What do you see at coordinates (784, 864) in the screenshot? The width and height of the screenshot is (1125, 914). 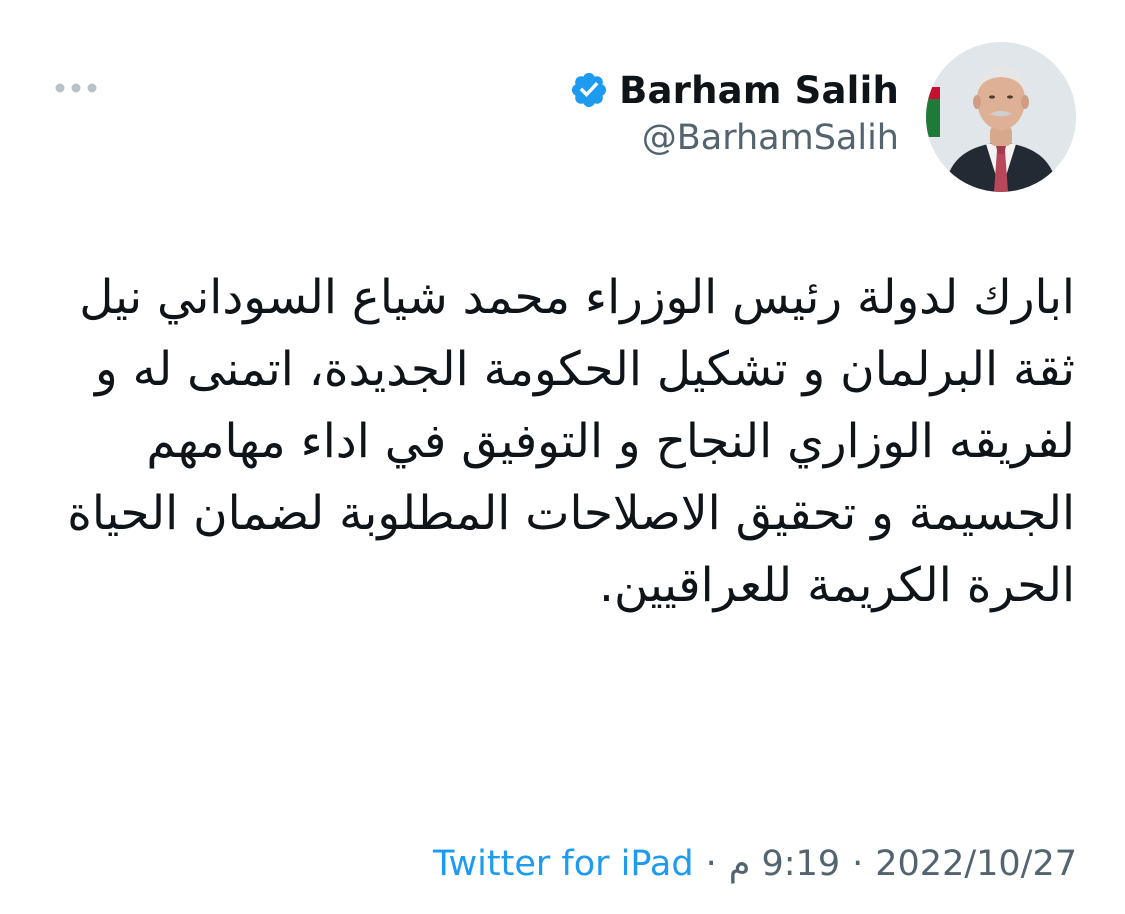 I see `tweet-time: 9:19 م` at bounding box center [784, 864].